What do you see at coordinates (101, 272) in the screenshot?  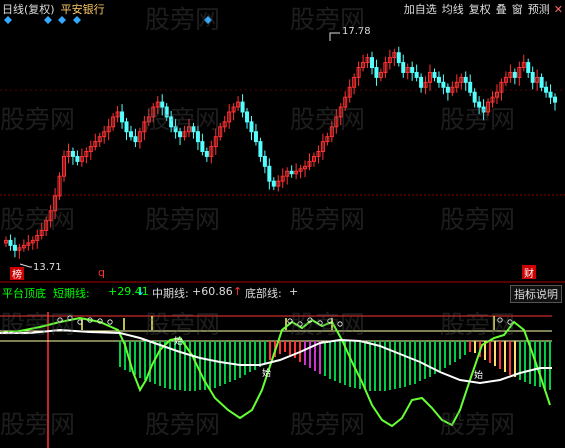 I see `marker-mid: q` at bounding box center [101, 272].